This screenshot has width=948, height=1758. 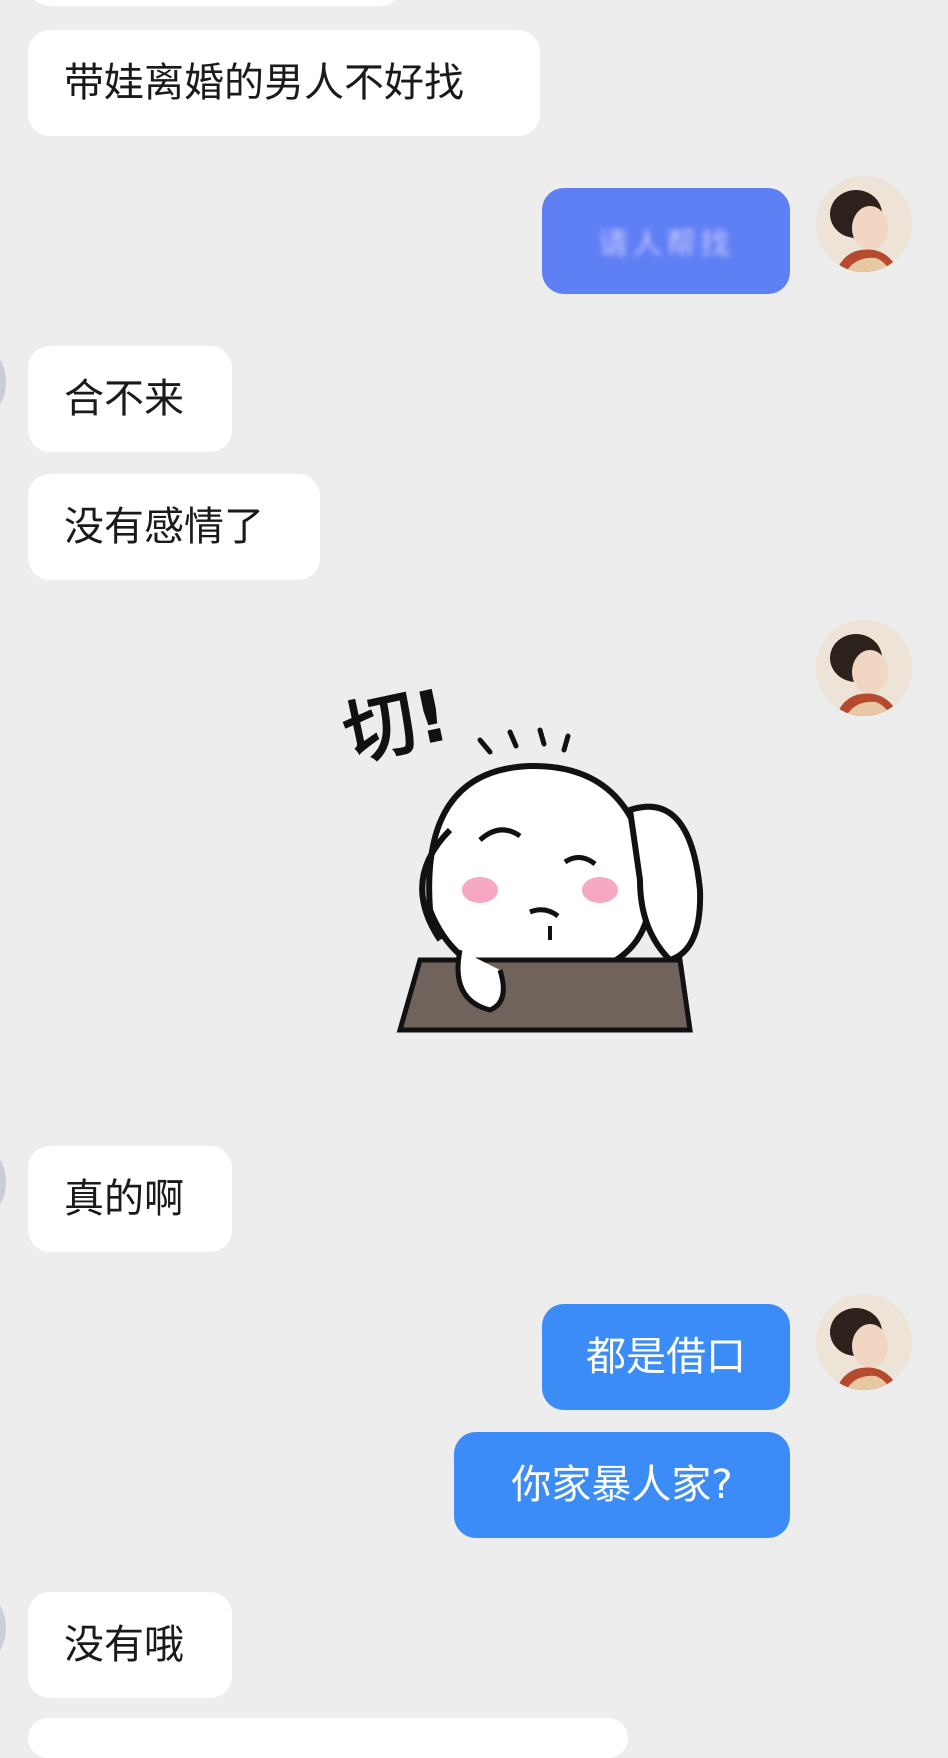 What do you see at coordinates (164, 527) in the screenshot?
I see `message-text: 没有感情了` at bounding box center [164, 527].